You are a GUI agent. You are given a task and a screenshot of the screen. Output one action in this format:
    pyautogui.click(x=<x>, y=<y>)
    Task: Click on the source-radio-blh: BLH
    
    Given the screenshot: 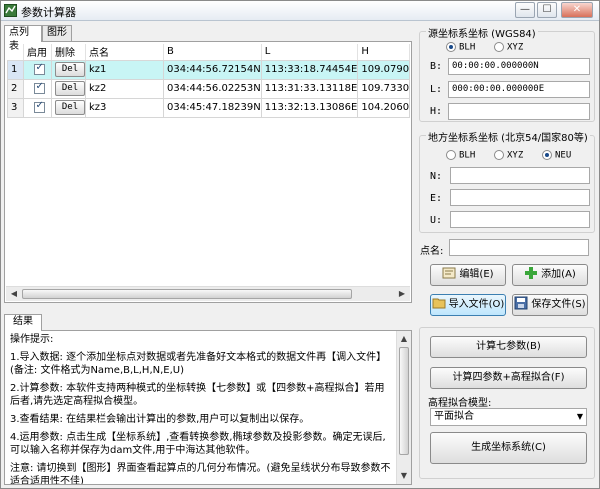 What is the action you would take?
    pyautogui.click(x=460, y=47)
    